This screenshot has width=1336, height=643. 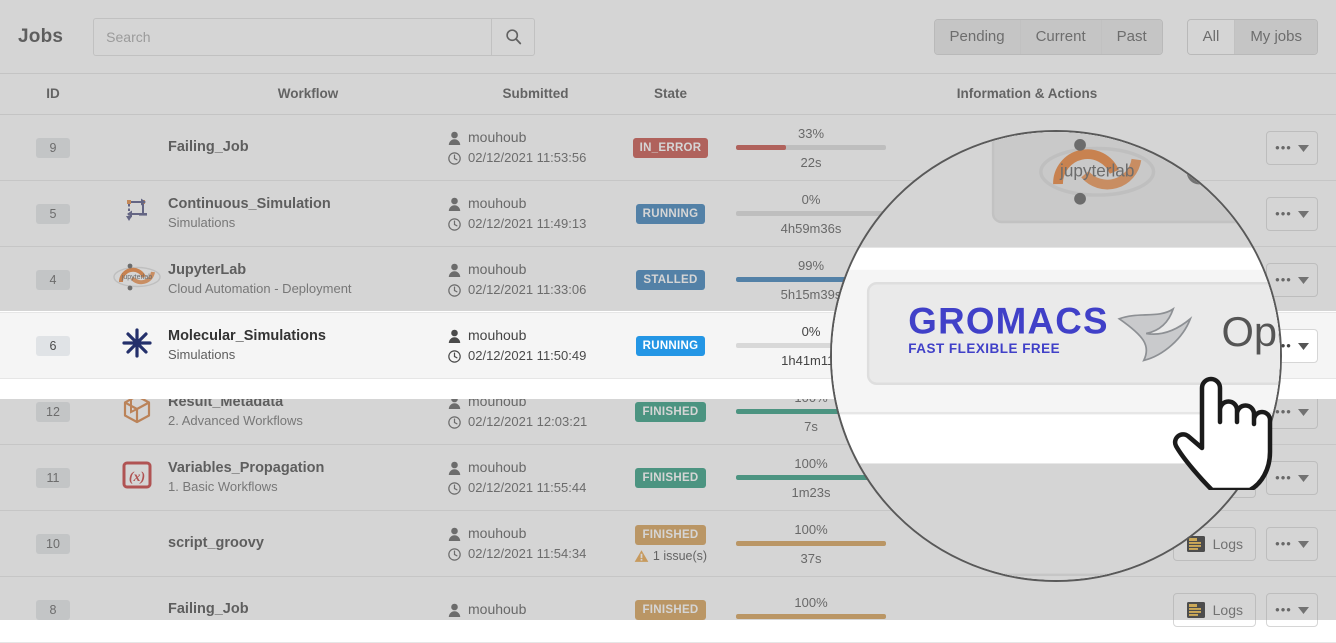 I want to click on workflow-name: JupyterLab, so click(x=308, y=271).